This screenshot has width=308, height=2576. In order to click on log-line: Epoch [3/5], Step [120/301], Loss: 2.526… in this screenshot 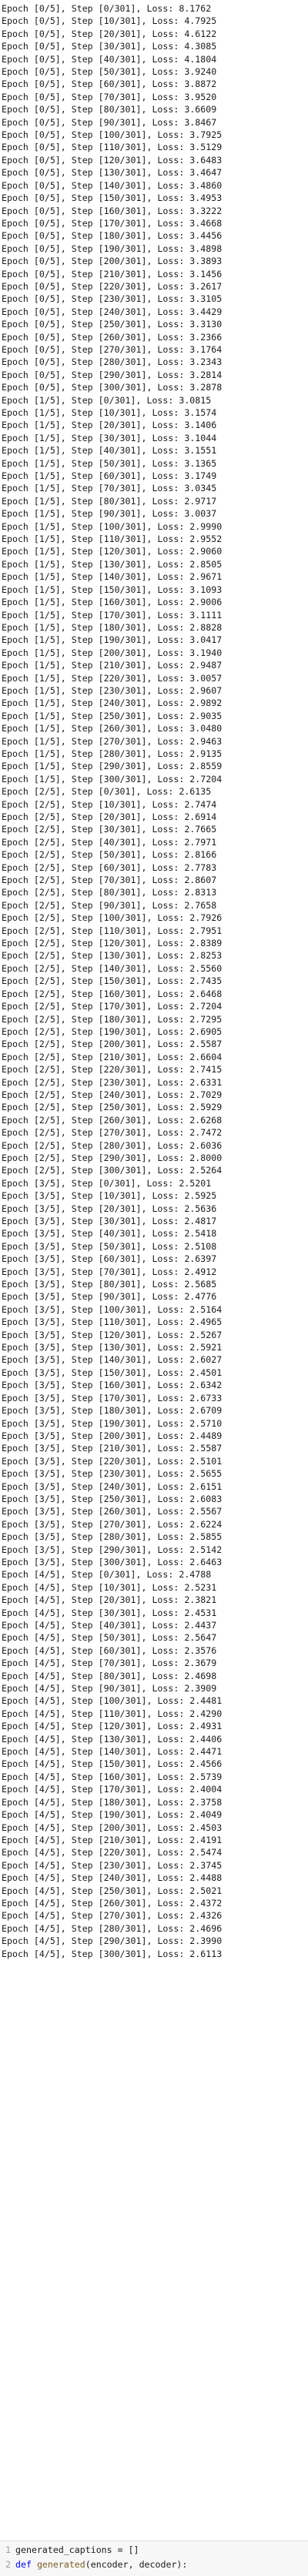, I will do `click(112, 1334)`.